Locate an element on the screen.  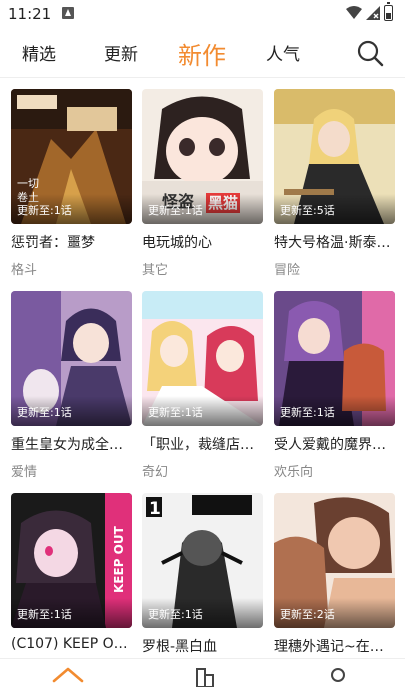
svg-text: 一切 is located at coordinates (28, 183).